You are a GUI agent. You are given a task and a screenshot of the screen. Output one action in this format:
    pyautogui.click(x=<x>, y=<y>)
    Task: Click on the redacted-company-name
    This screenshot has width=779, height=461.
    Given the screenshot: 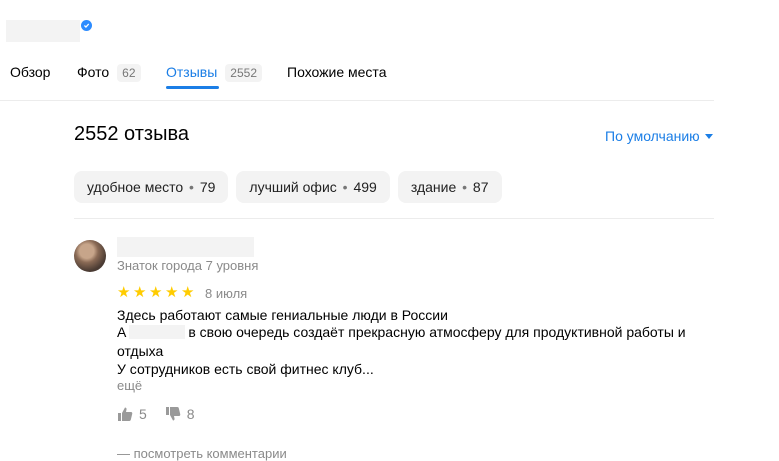 What is the action you would take?
    pyautogui.click(x=157, y=332)
    